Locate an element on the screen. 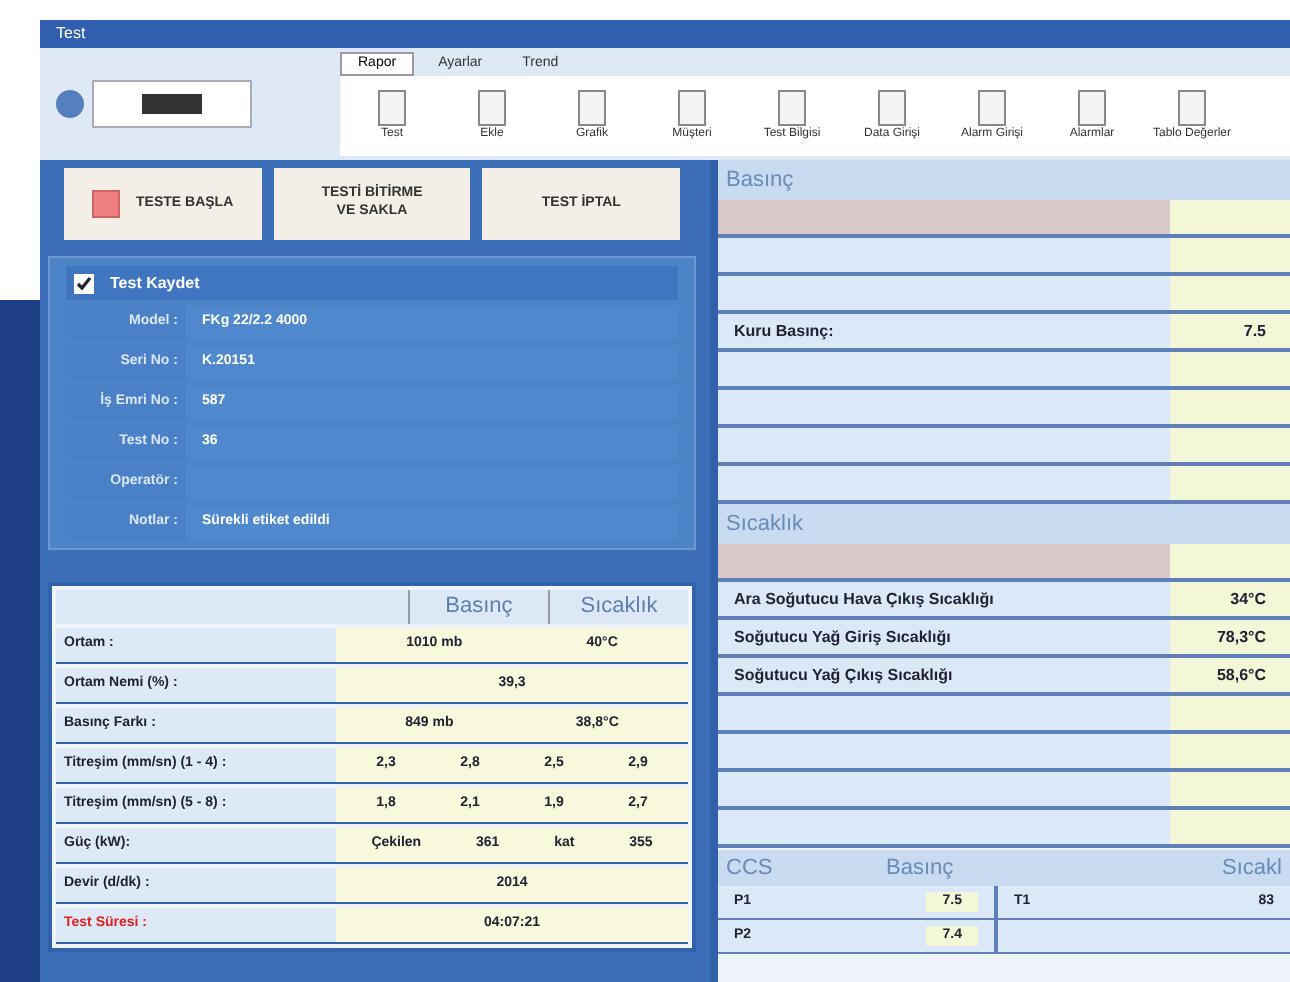 The image size is (1290, 982). stop-icon is located at coordinates (106, 204).